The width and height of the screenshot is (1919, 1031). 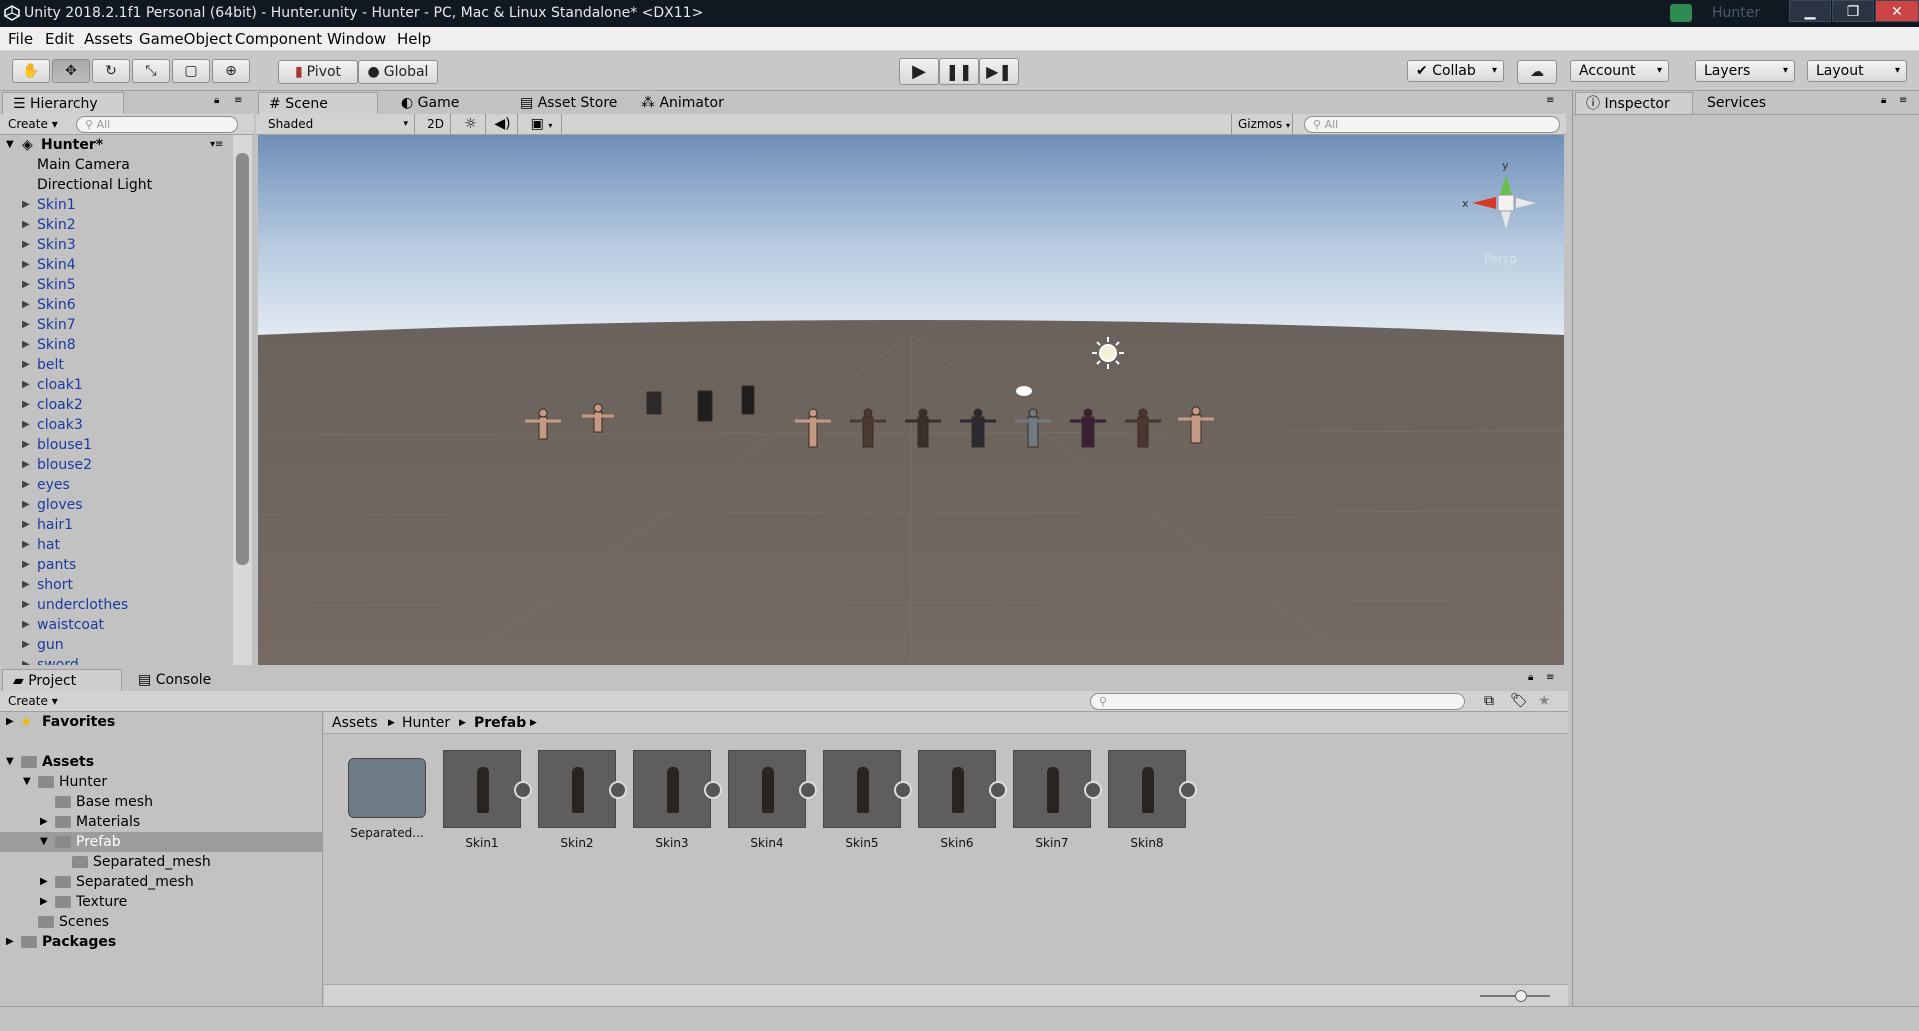 I want to click on tab-inspector: ⓘ Inspector, so click(x=1634, y=103).